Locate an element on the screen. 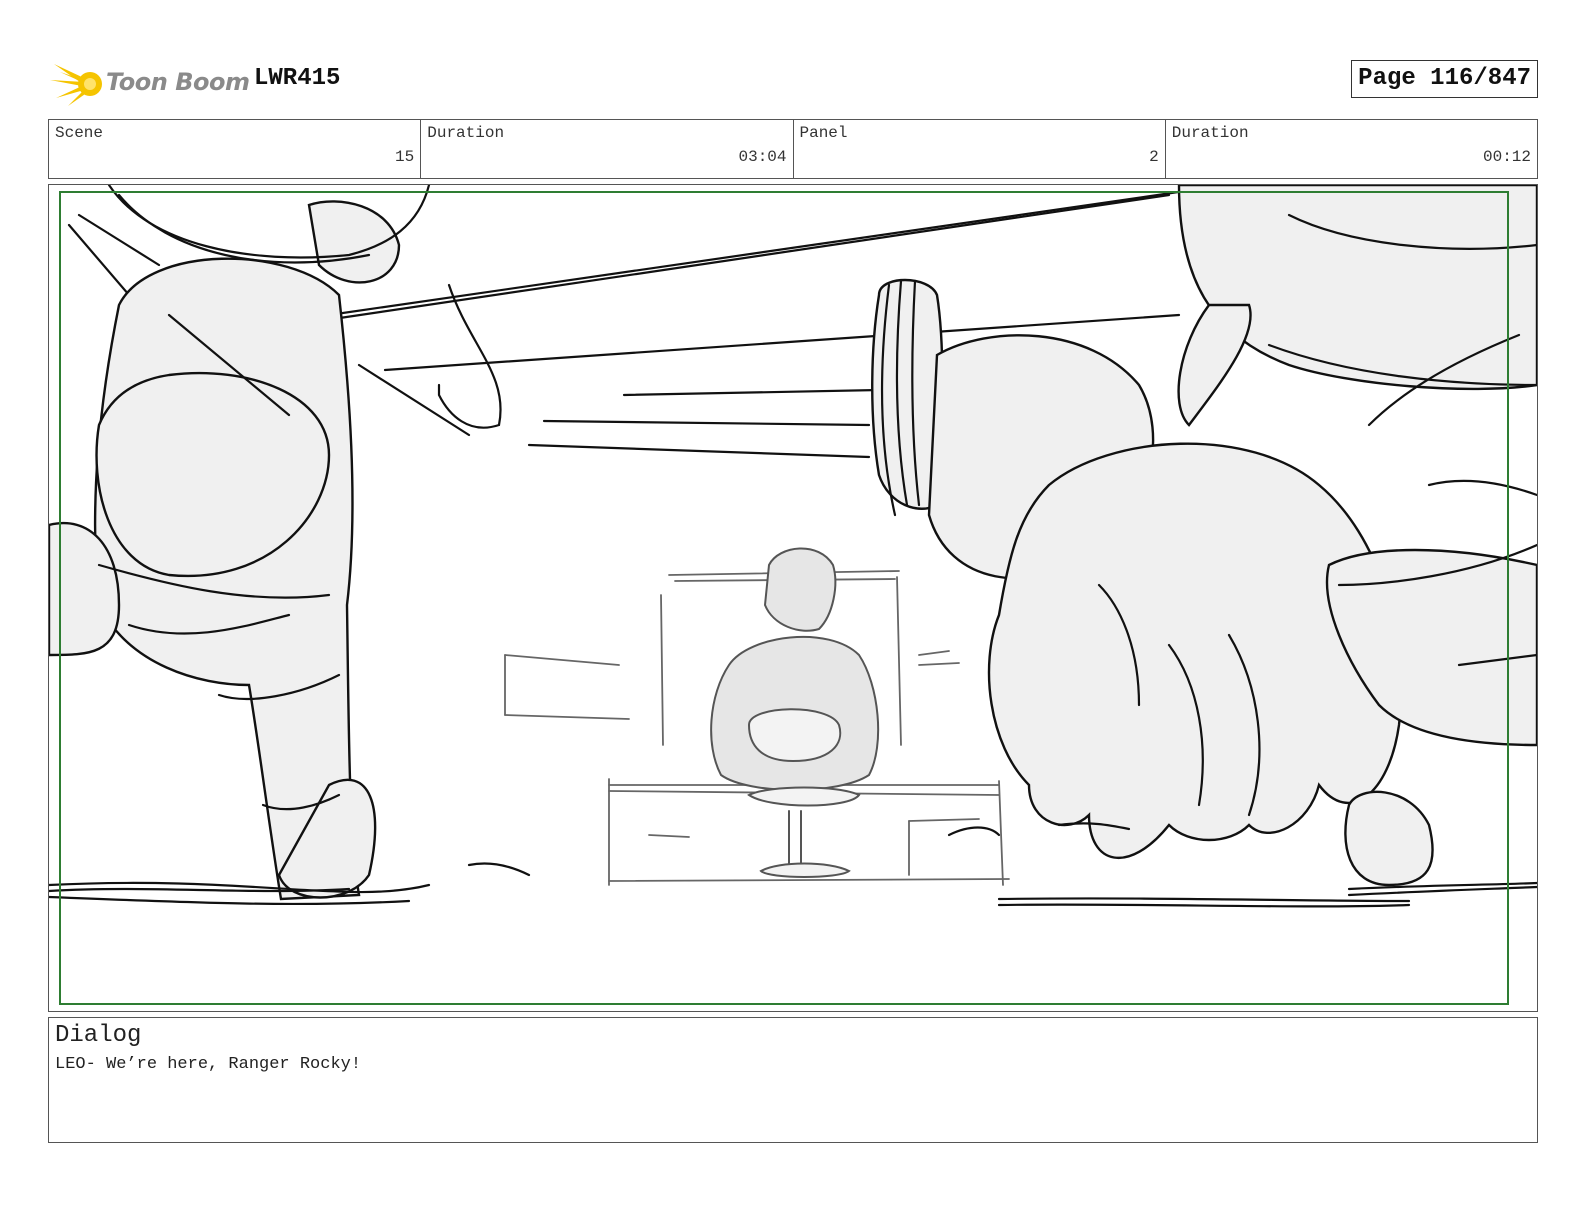 The image size is (1584, 1224). panel-label: Panel is located at coordinates (823, 133).